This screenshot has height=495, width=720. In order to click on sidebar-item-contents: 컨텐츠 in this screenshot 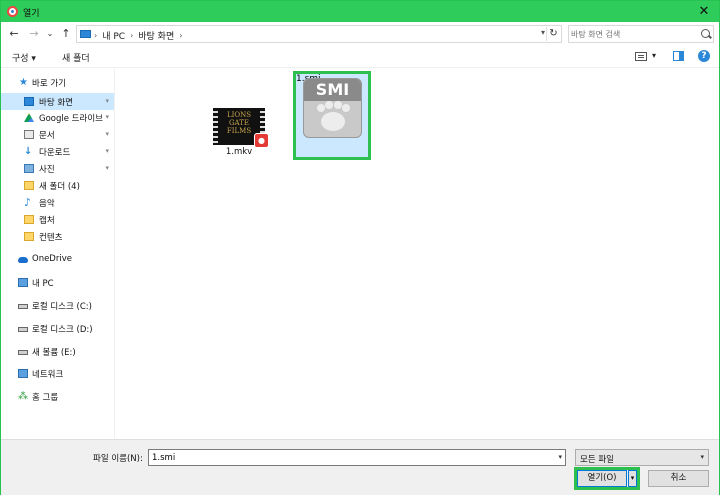, I will do `click(57, 236)`.